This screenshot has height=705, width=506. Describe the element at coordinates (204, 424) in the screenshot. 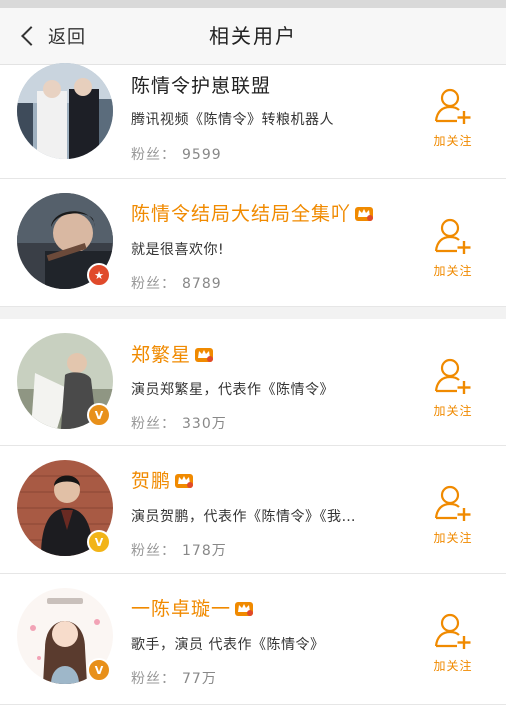

I see `fans-value: 330万` at that location.